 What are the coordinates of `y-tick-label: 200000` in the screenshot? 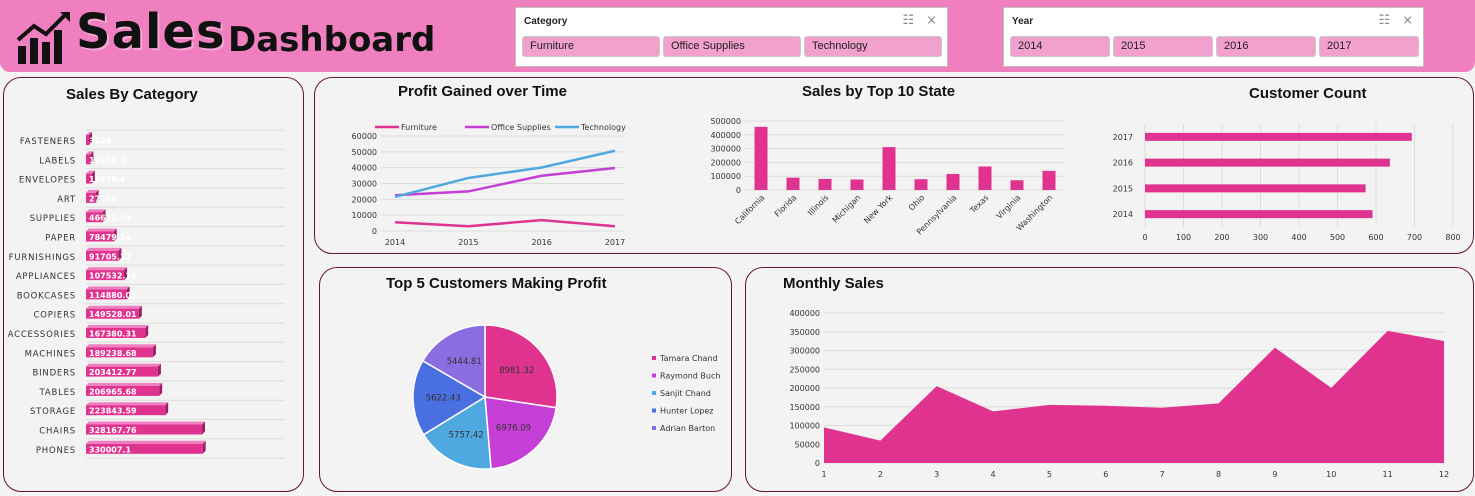 It's located at (804, 388).